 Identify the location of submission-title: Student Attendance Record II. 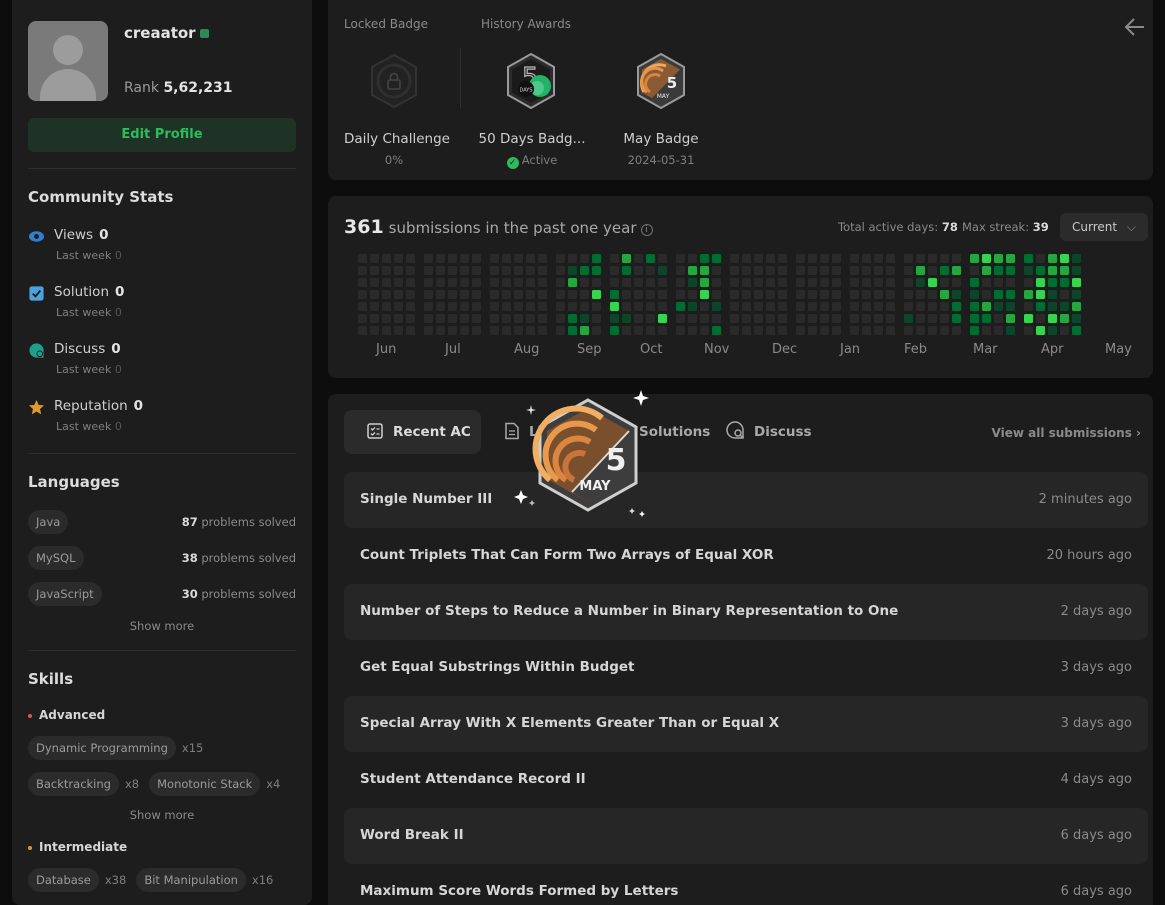
(473, 779).